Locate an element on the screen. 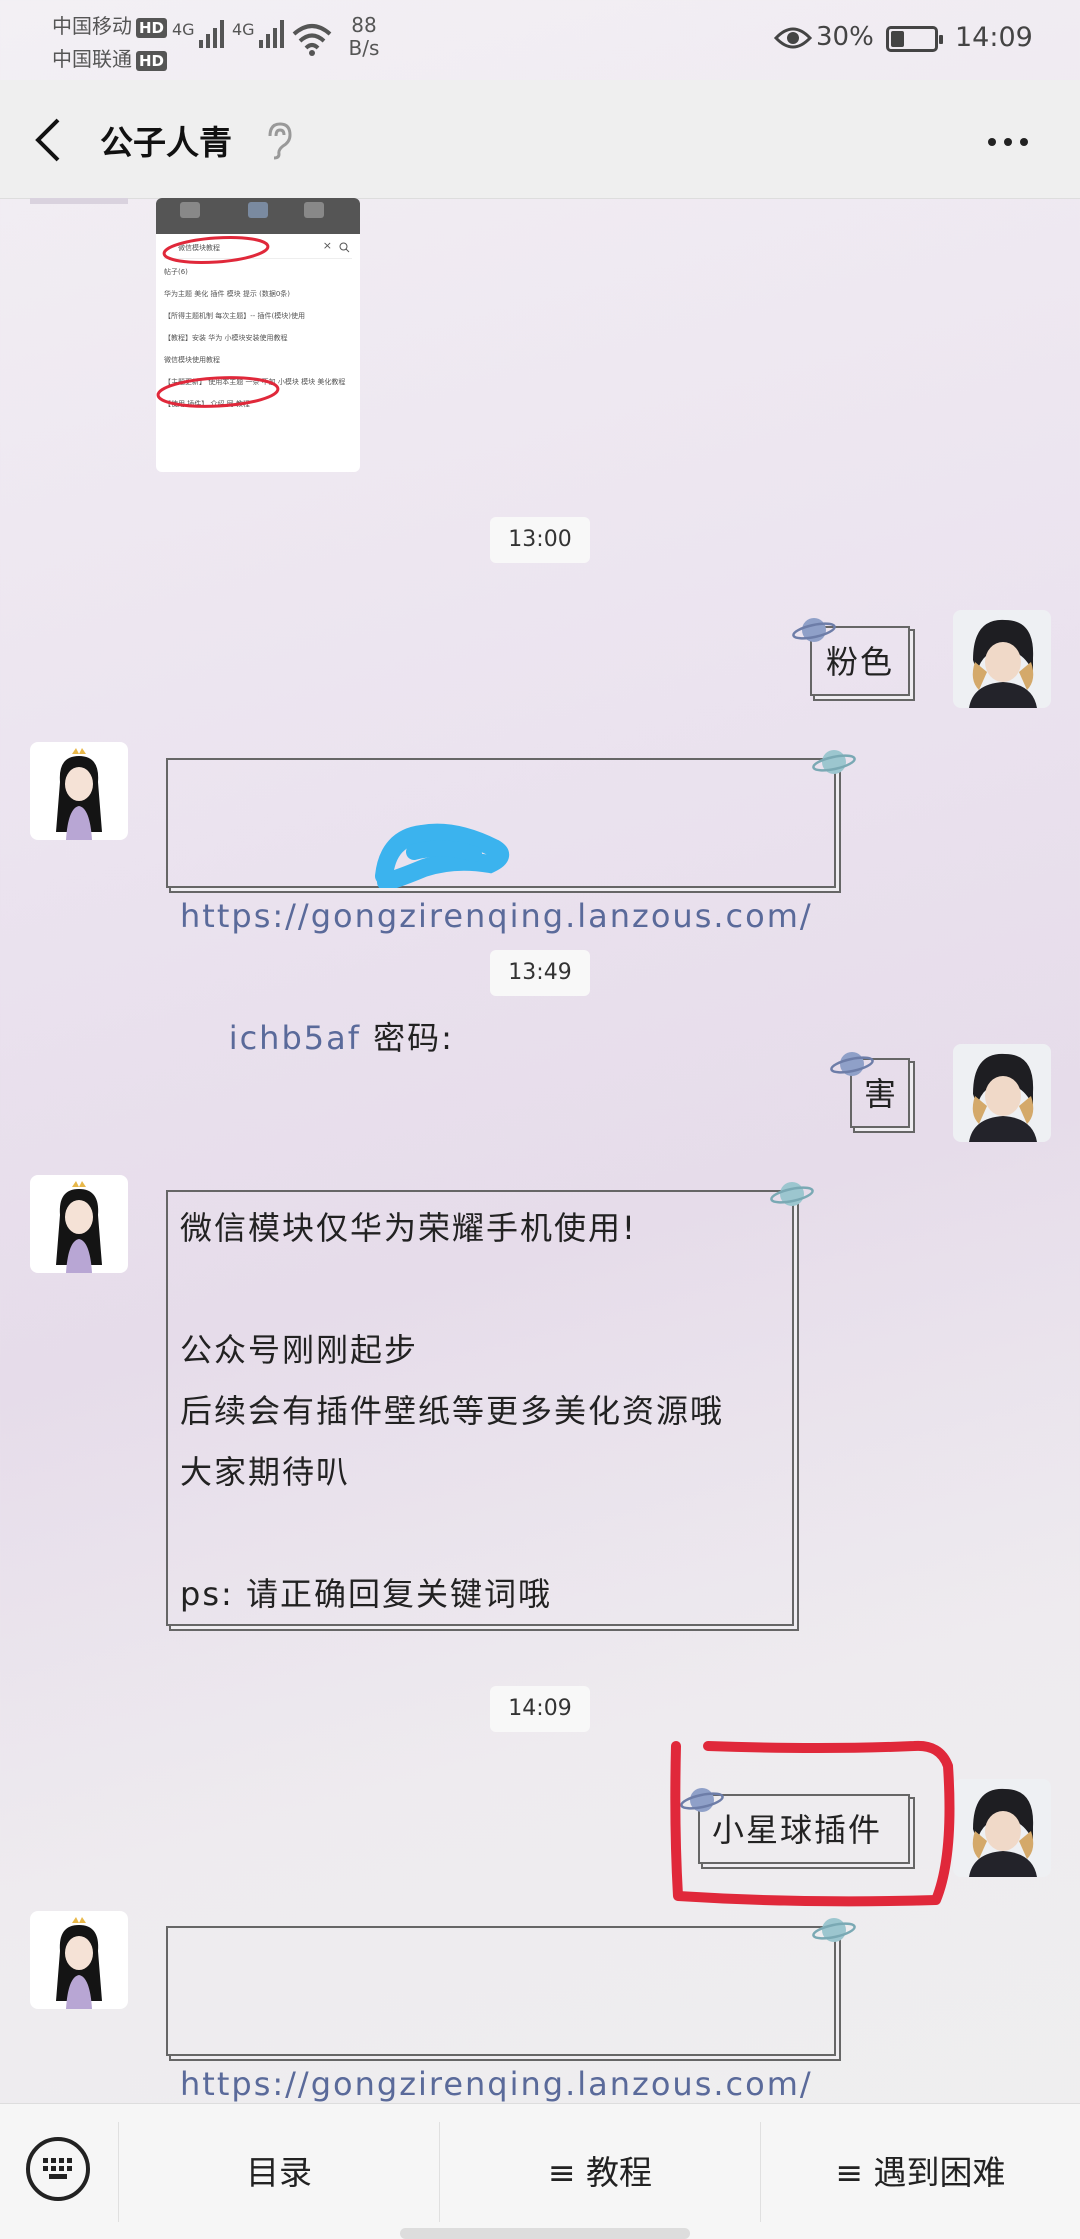 The image size is (1080, 2239). status-bar: 中国移动 HD 中国联通 HD 4G 4G 88 B/s 30% 14:09 is located at coordinates (540, 40).